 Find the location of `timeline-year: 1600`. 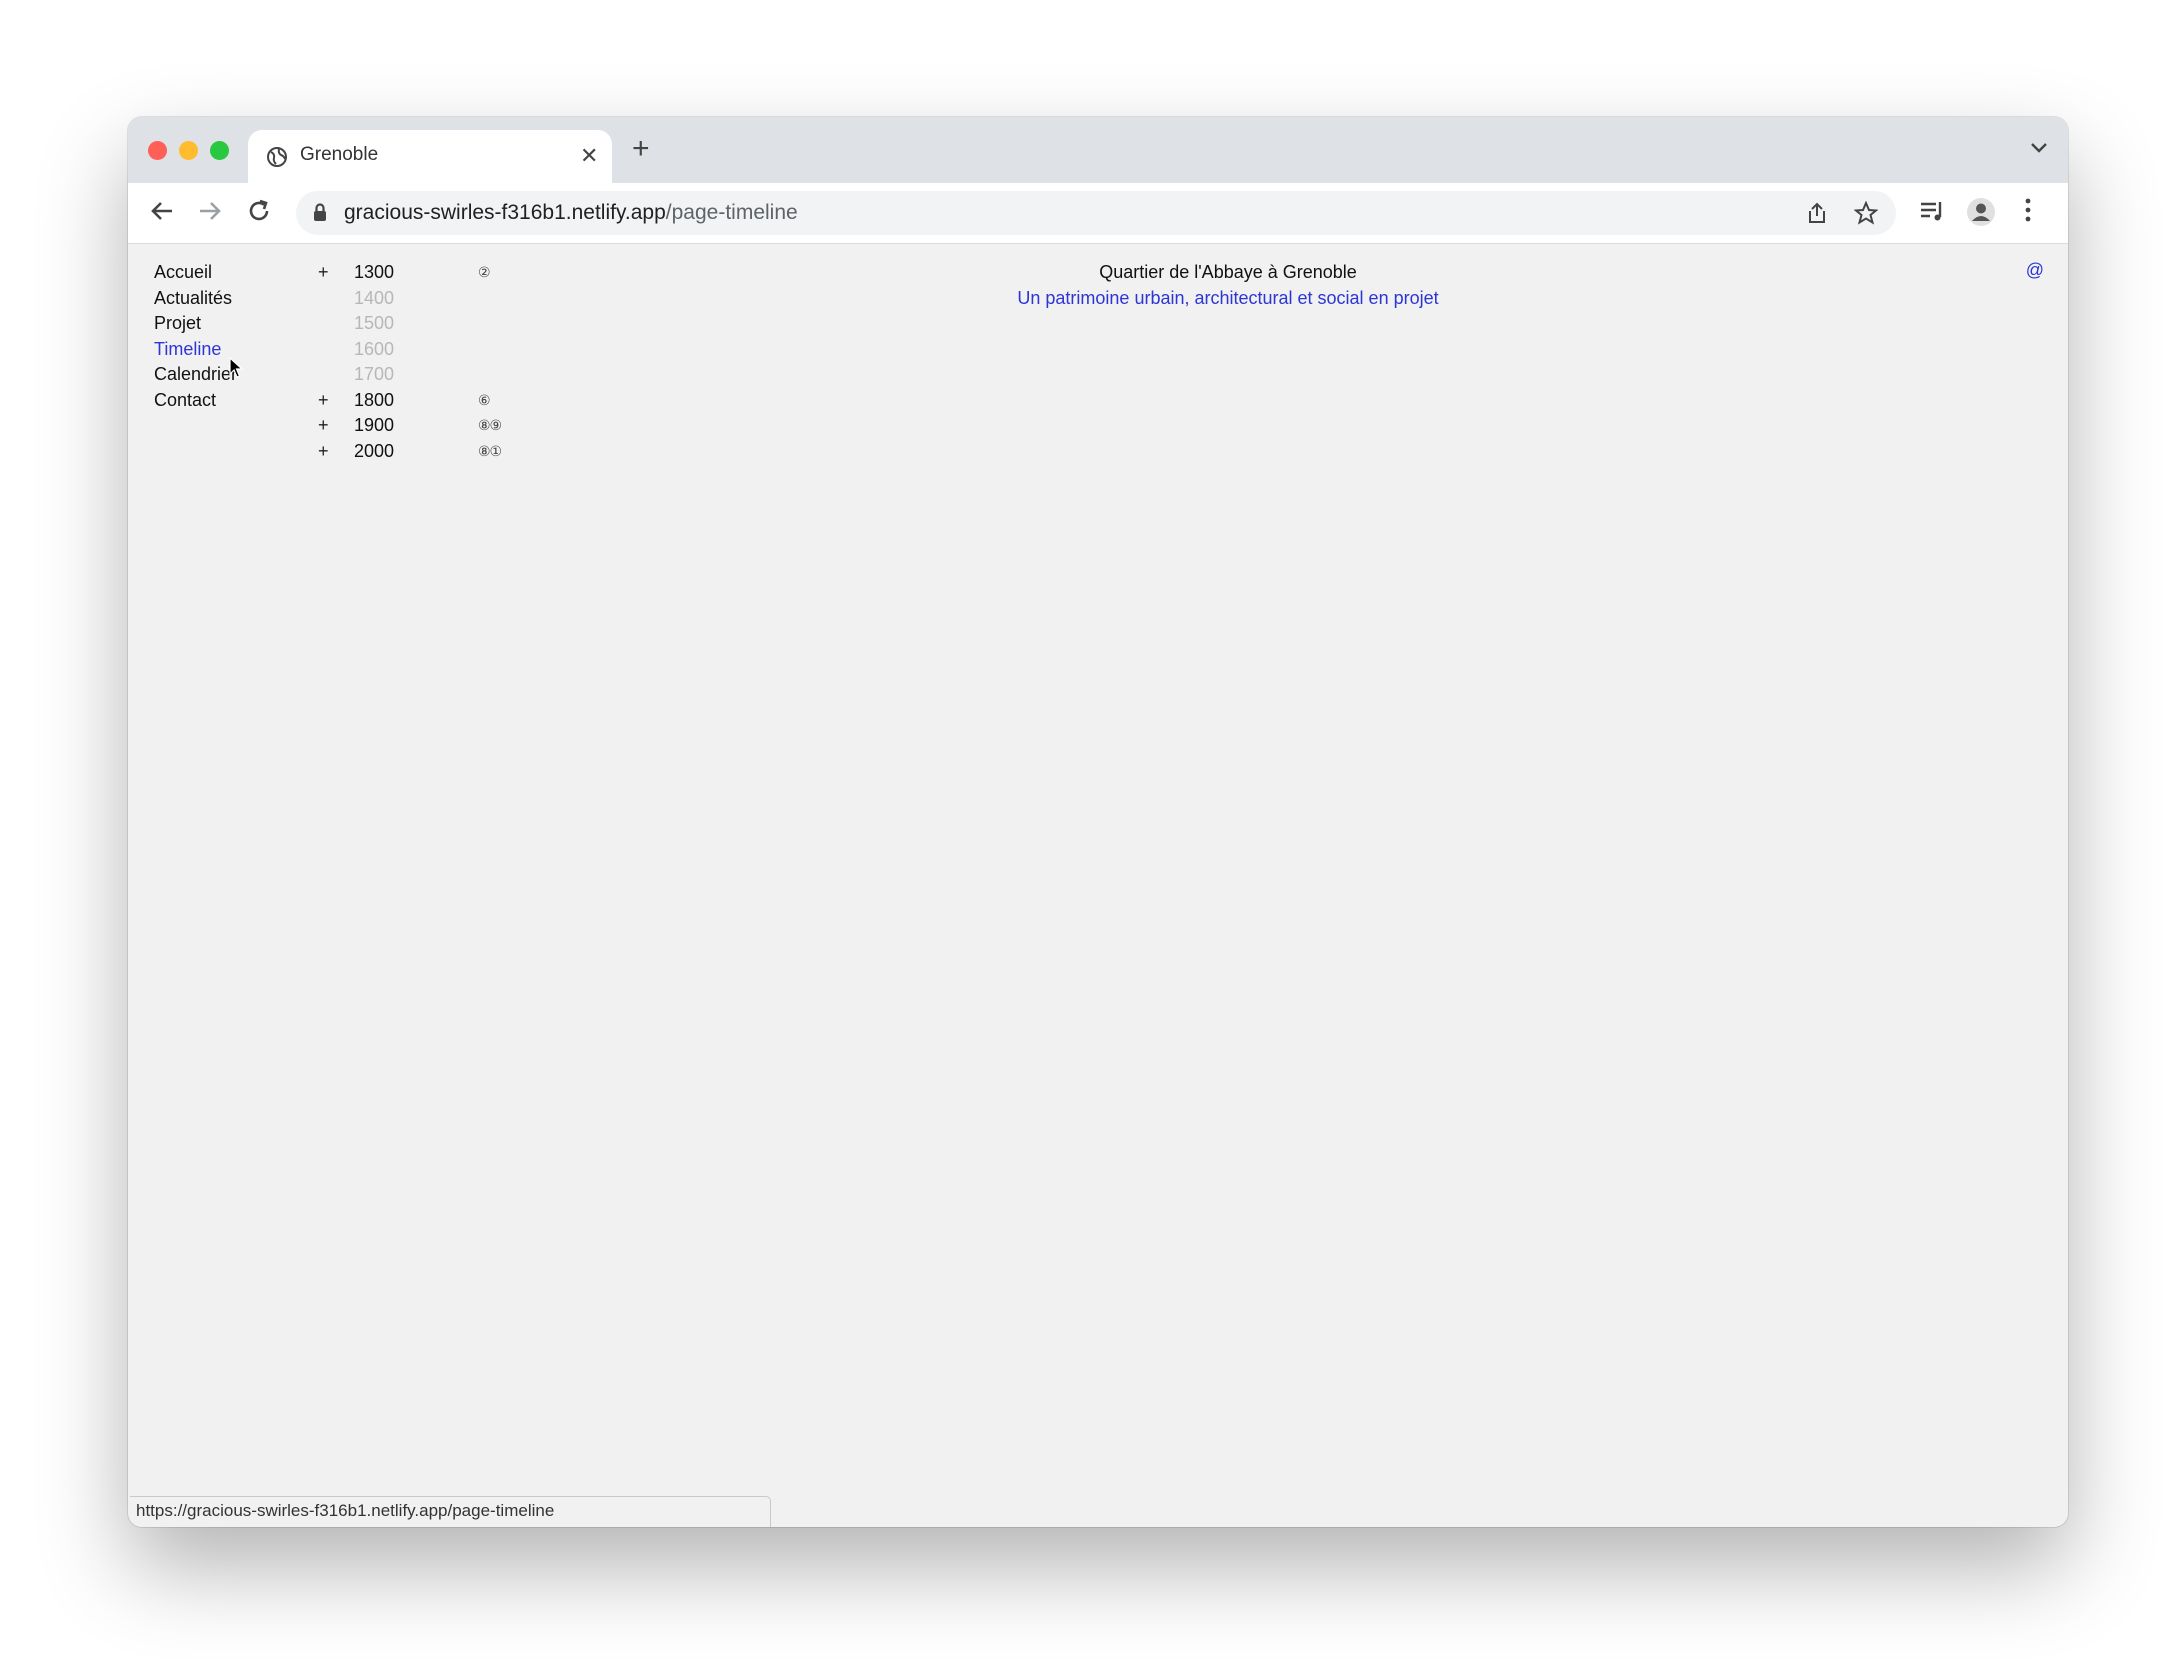

timeline-year: 1600 is located at coordinates (374, 348).